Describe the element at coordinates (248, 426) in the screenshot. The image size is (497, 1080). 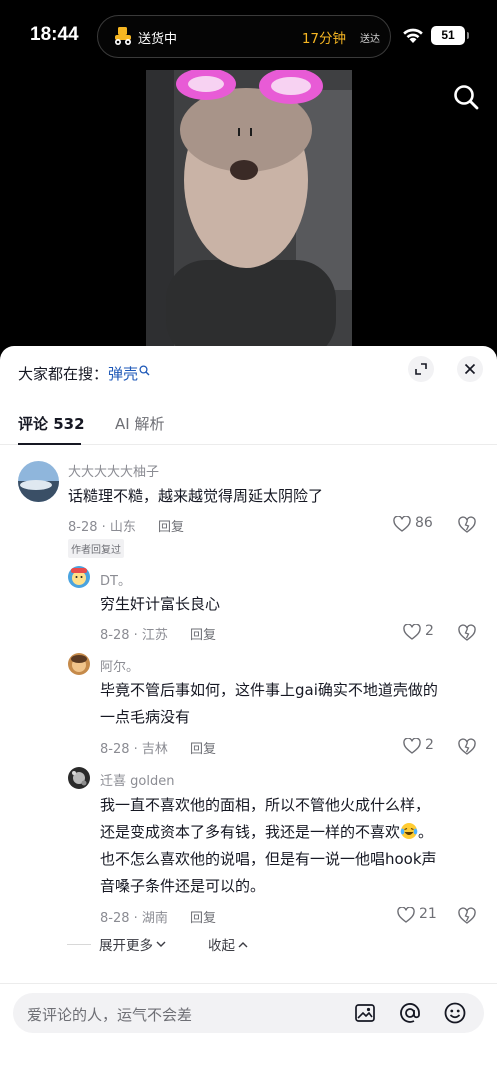
I see `comment-tabs: 评论 532 AI 解析` at that location.